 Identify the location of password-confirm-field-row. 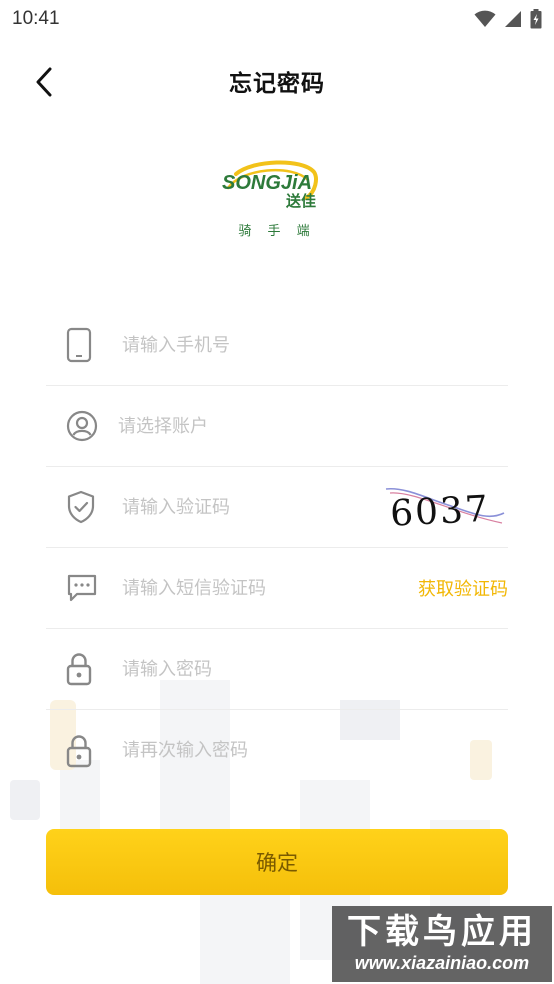
(277, 750).